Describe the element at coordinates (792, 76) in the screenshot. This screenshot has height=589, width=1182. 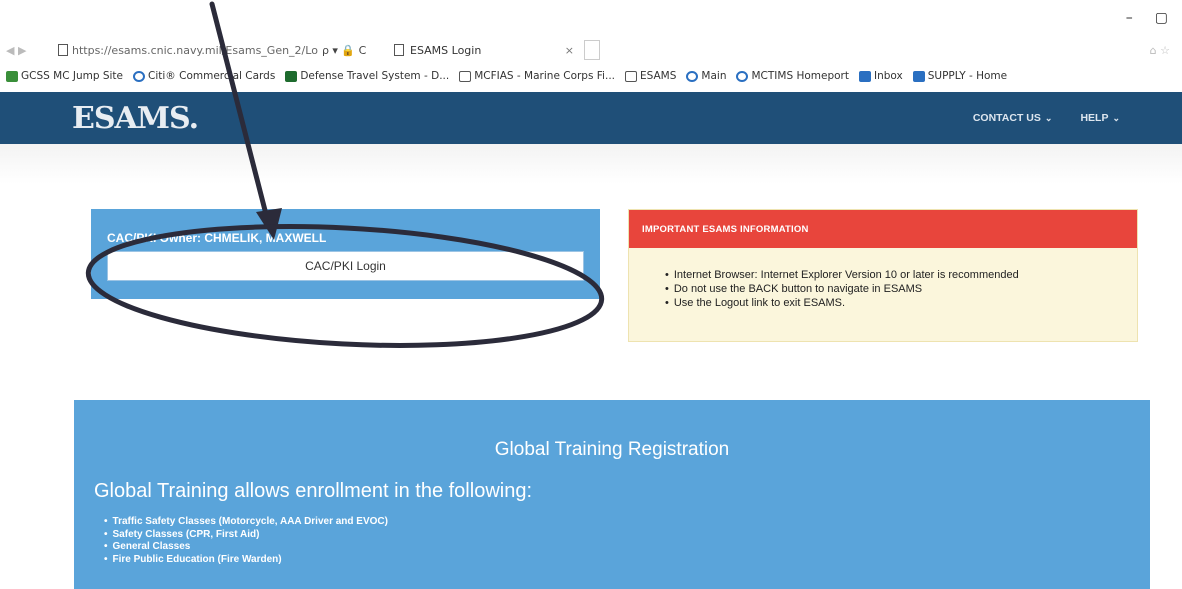
I see `favorite-mctims: MCTIMS Homeport` at that location.